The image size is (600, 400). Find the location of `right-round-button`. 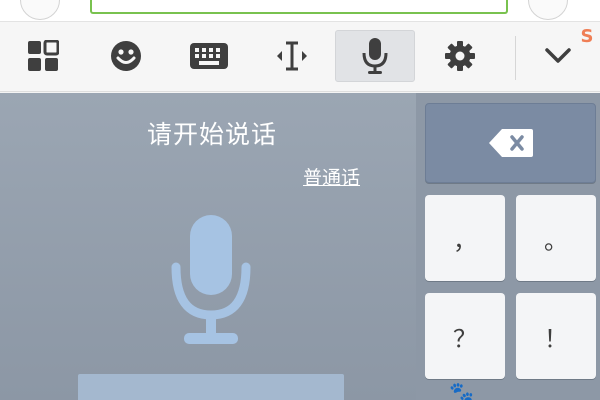

right-round-button is located at coordinates (548, 10).